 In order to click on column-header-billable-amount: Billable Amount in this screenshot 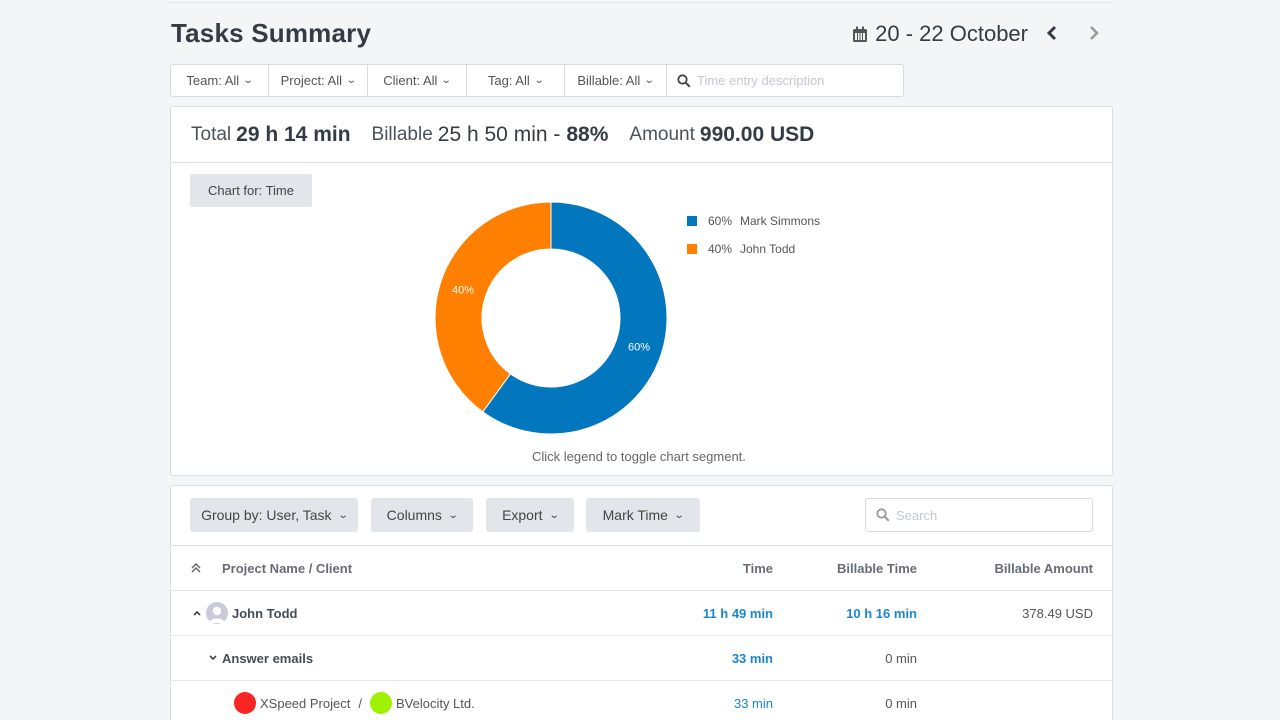, I will do `click(1044, 568)`.